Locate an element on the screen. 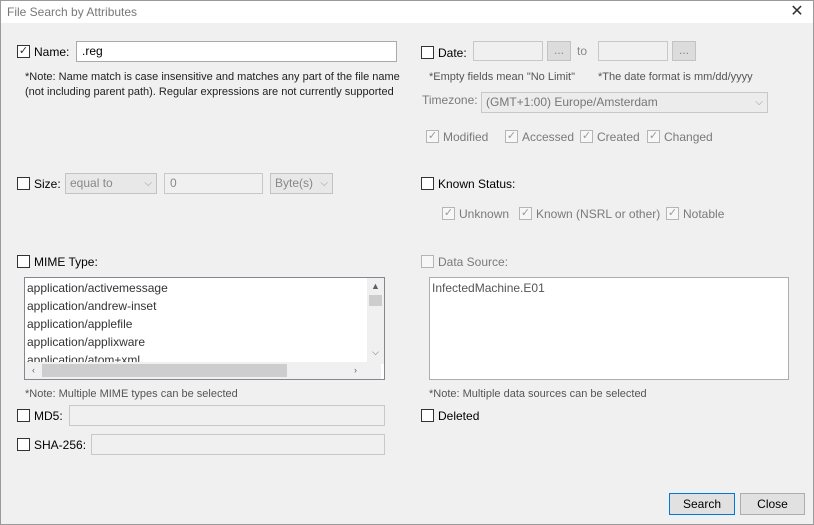  created-label: Created is located at coordinates (618, 137).